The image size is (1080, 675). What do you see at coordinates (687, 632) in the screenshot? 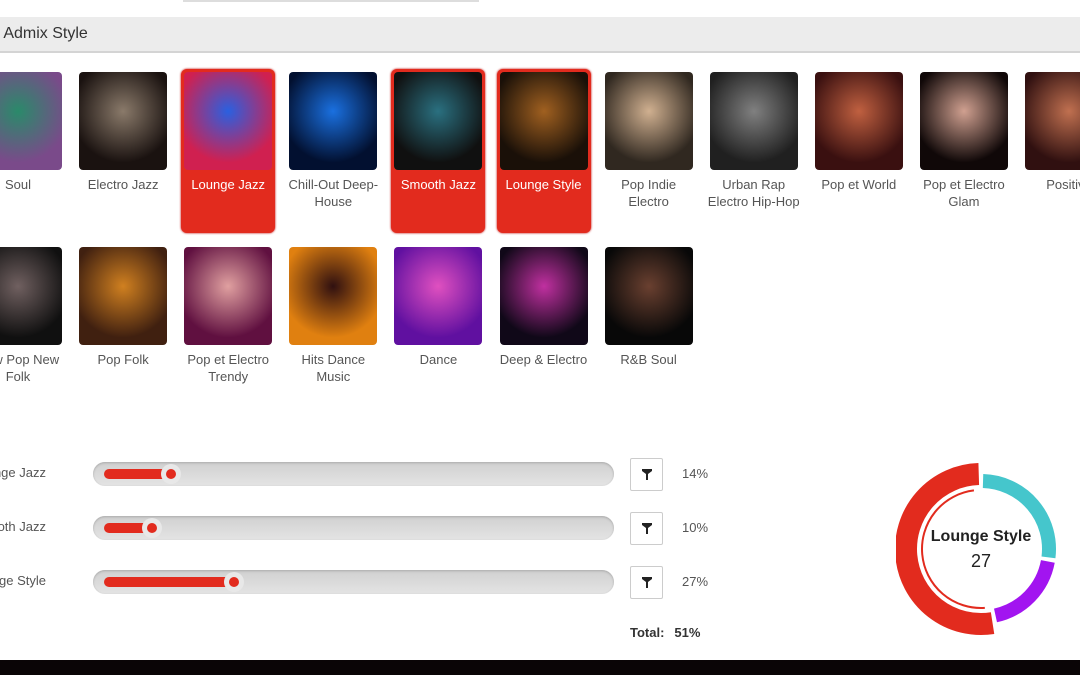
I see `total-value: 51%` at bounding box center [687, 632].